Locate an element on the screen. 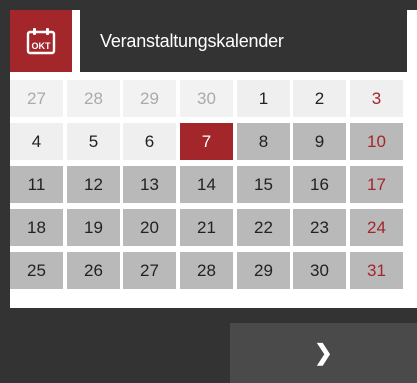 The width and height of the screenshot is (417, 383). header-bar: Veranstaltungskalender is located at coordinates (243, 41).